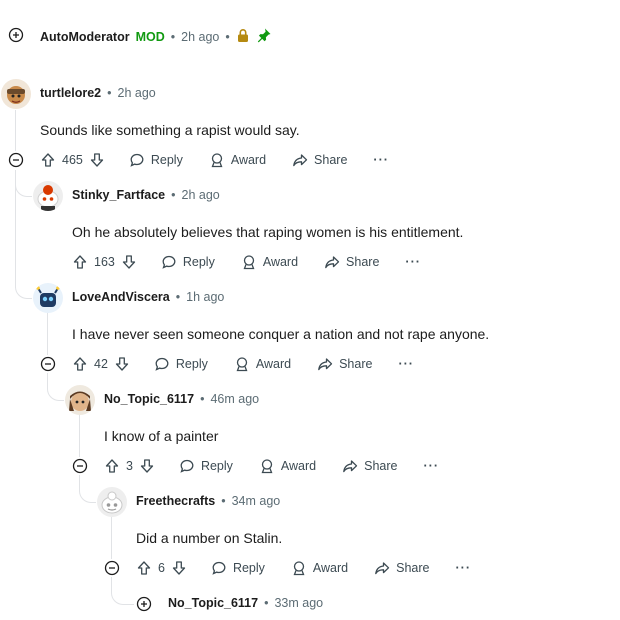 This screenshot has height=620, width=620. I want to click on comment-author: turtlelore2, so click(70, 93).